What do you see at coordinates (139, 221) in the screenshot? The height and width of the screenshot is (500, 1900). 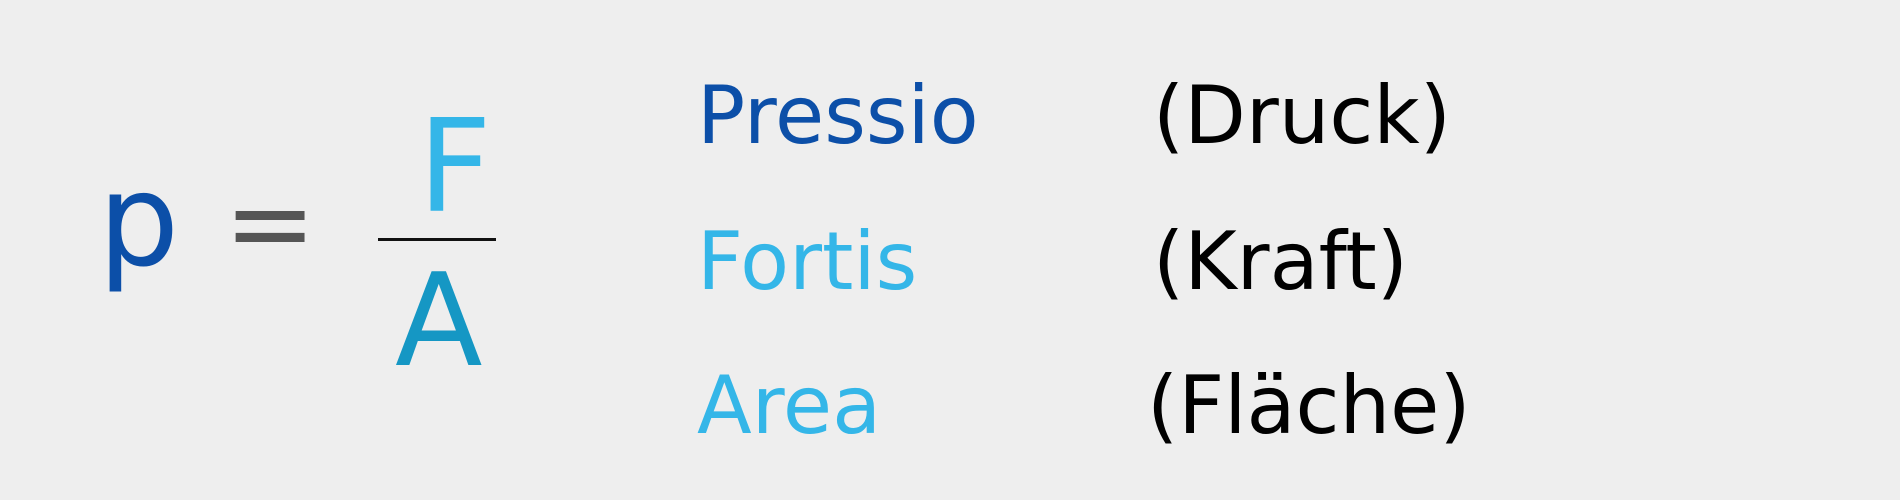 I see `formula-pressure-symbol: p` at bounding box center [139, 221].